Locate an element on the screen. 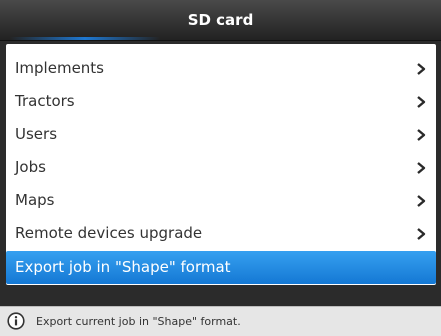 The image size is (441, 336). title-bar: SD card is located at coordinates (220, 20).